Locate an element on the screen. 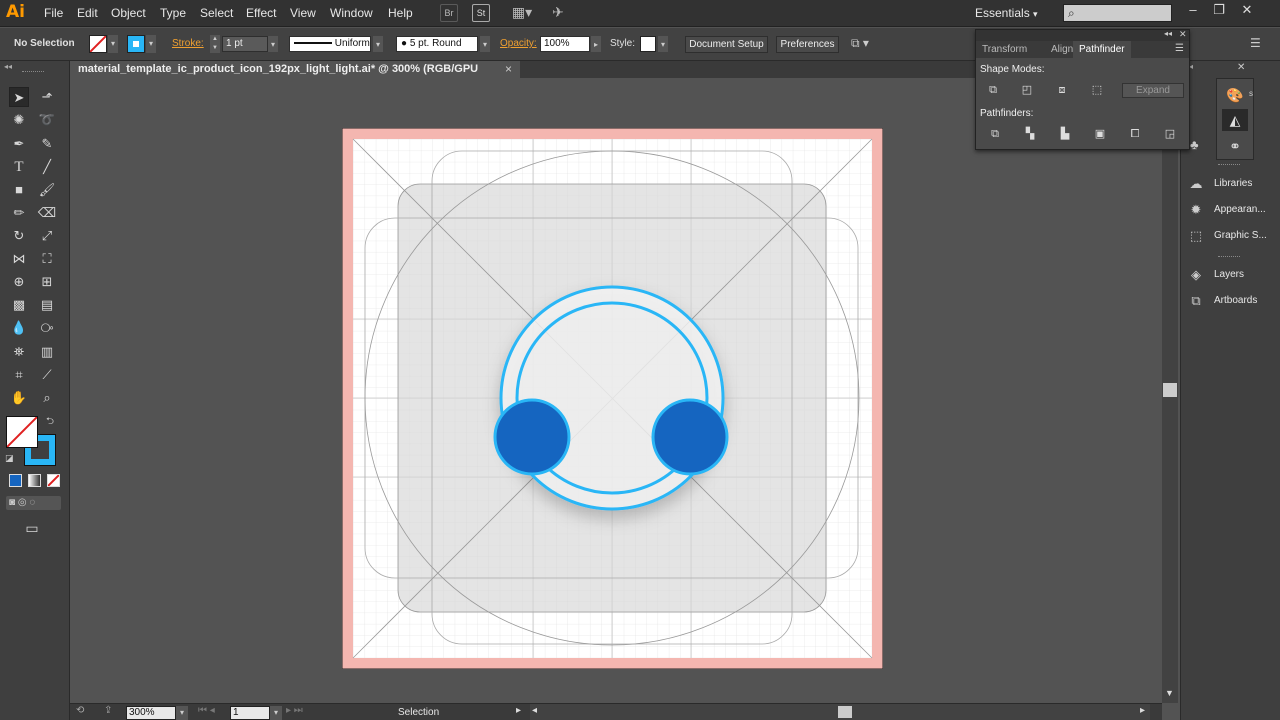 Image resolution: width=1280 pixels, height=720 pixels. default-fill-stroke-icon: ◪ is located at coordinates (9, 458).